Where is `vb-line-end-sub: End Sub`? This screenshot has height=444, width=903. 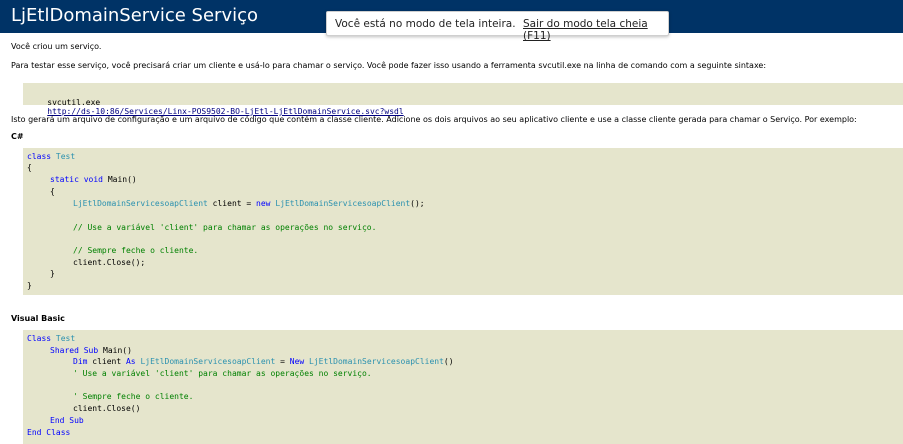
vb-line-end-sub: End Sub is located at coordinates (67, 420).